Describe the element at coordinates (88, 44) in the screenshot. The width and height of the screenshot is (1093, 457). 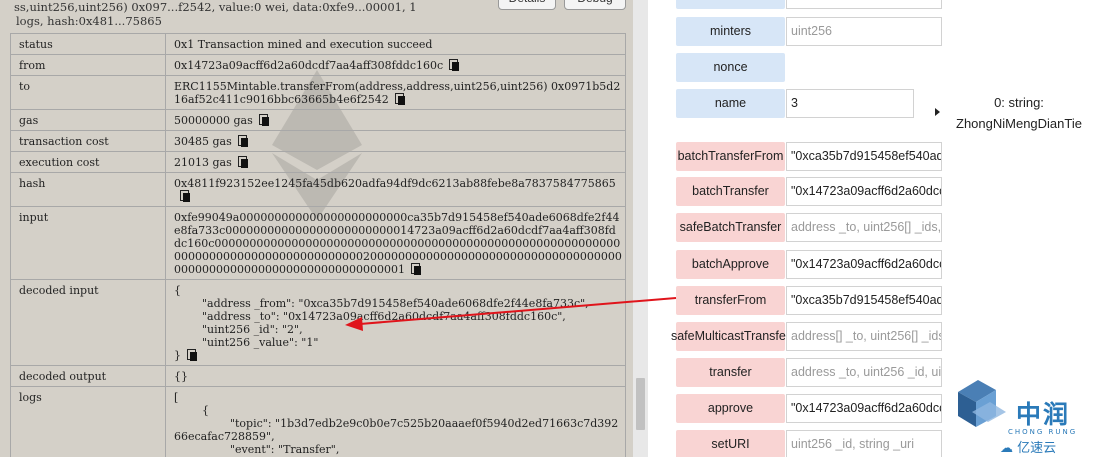
I see `row-key: status` at that location.